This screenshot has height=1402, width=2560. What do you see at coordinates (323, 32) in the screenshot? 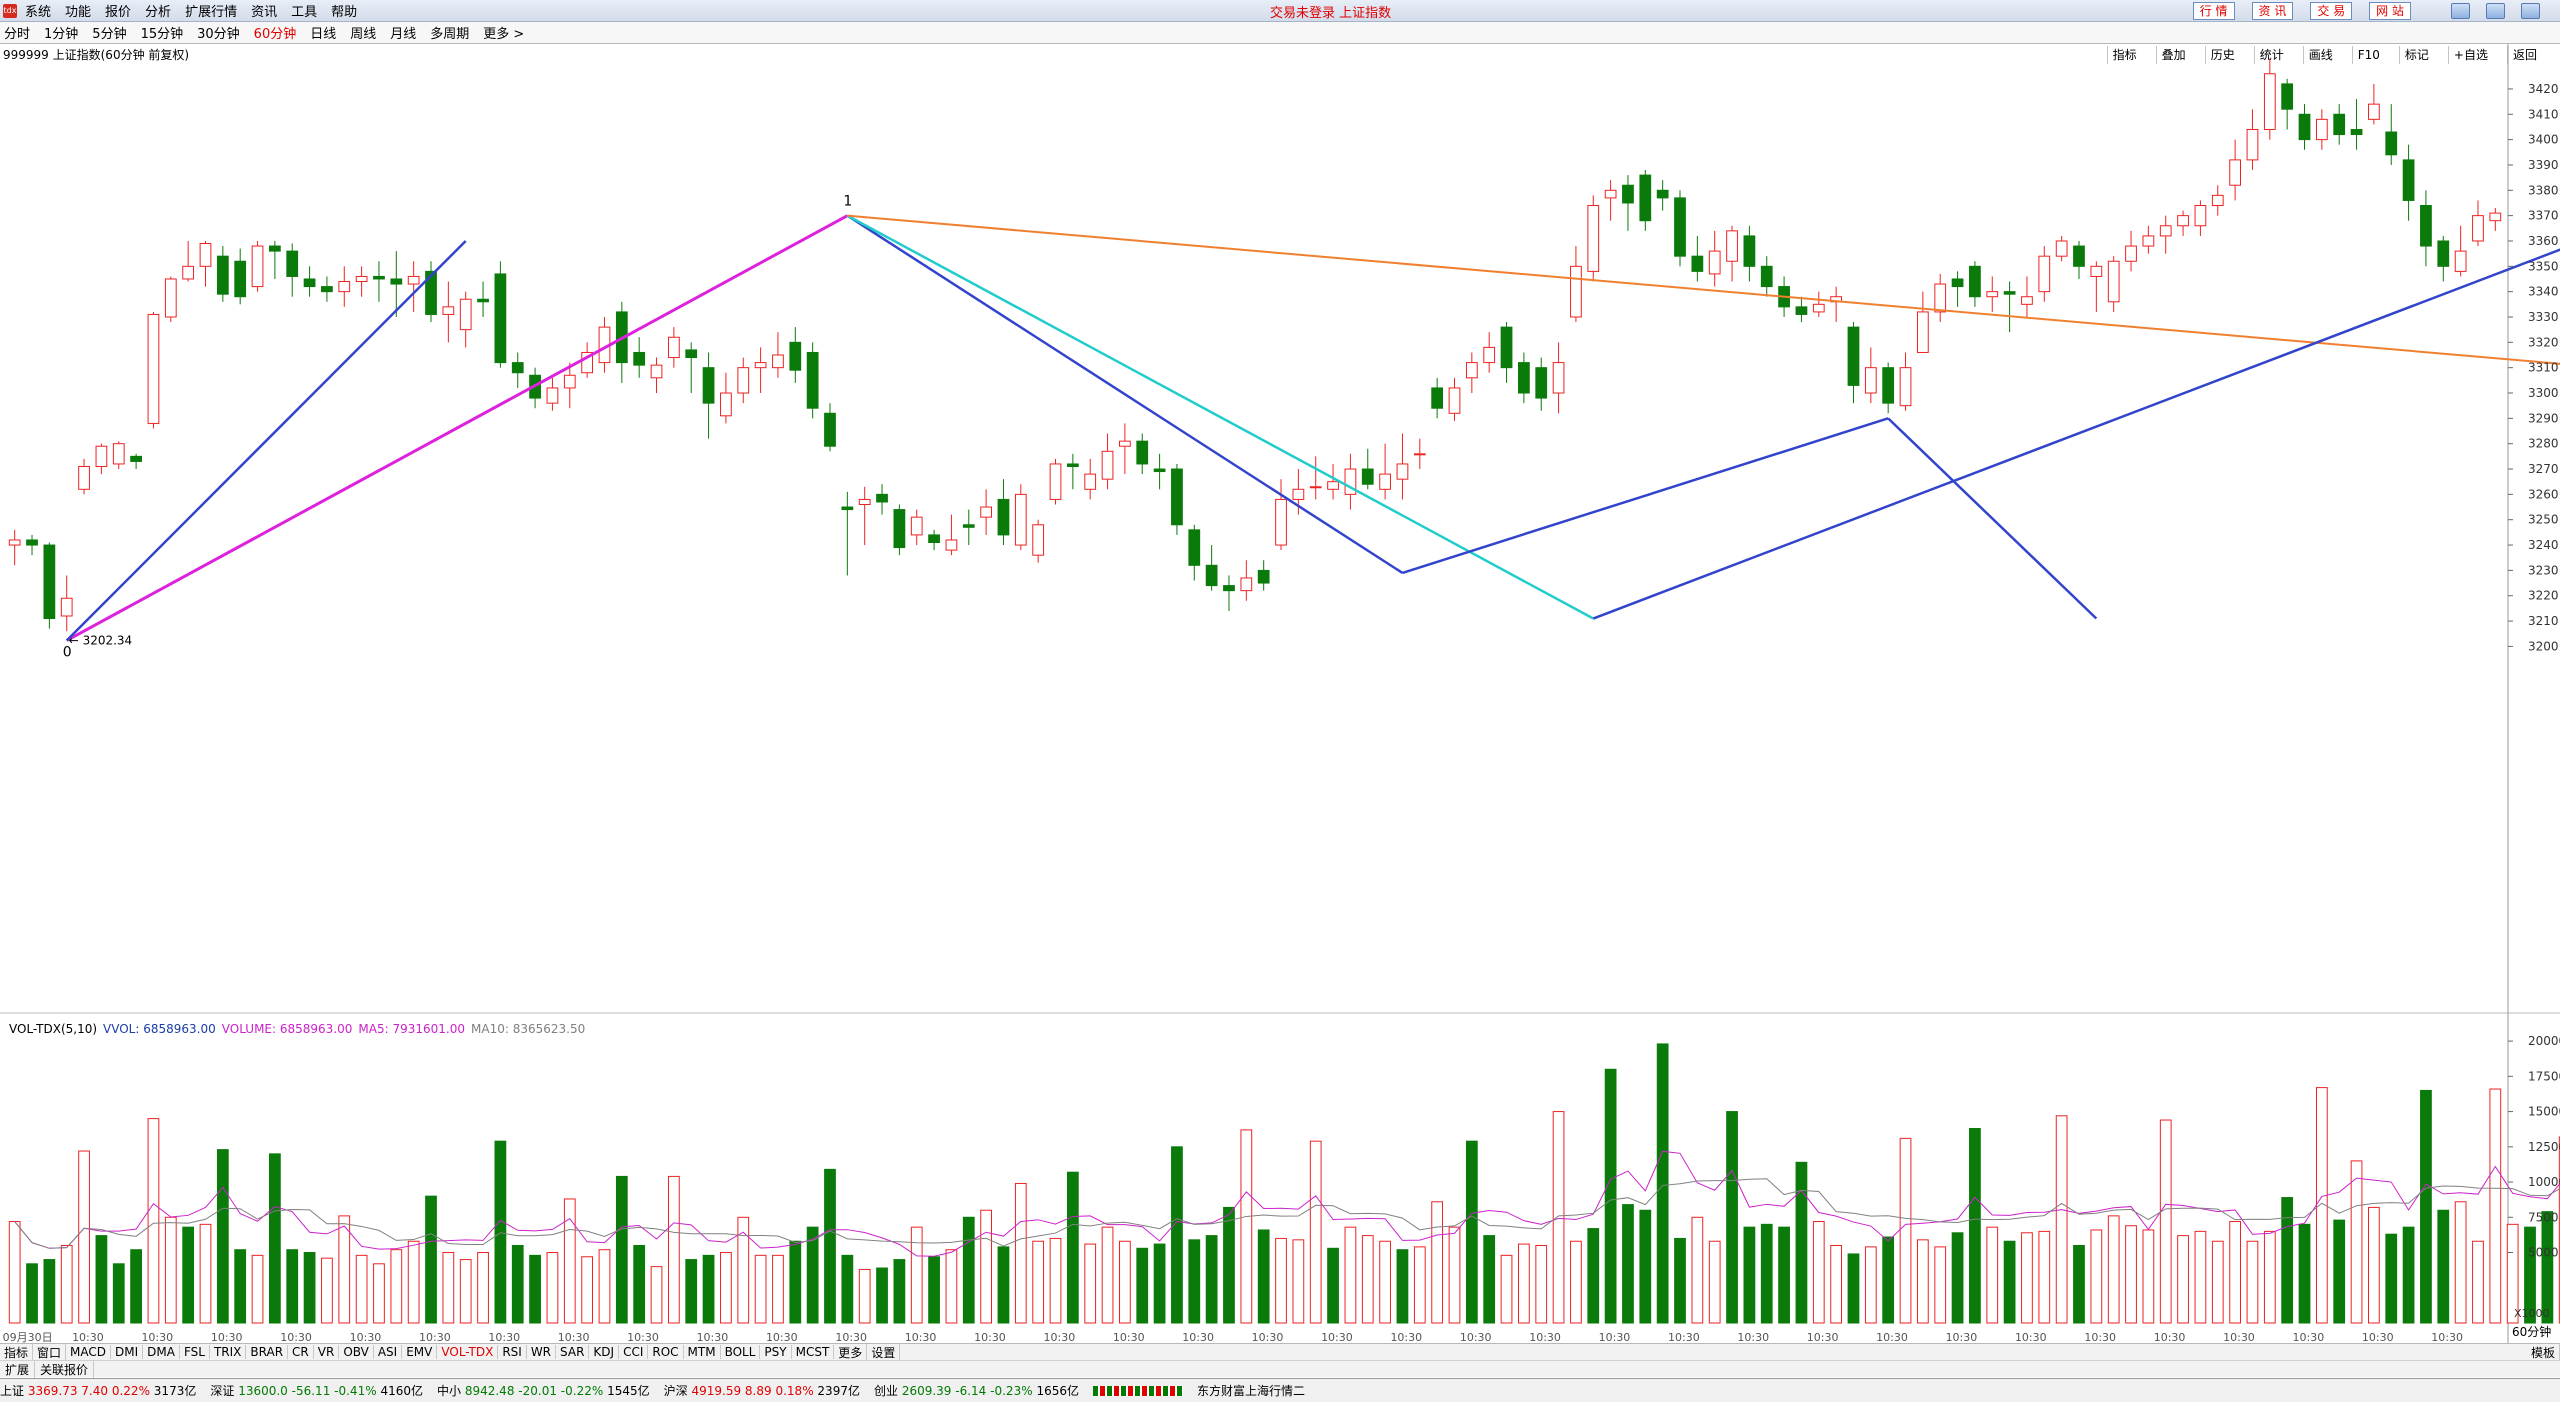
I see `period-daily: 日线` at bounding box center [323, 32].